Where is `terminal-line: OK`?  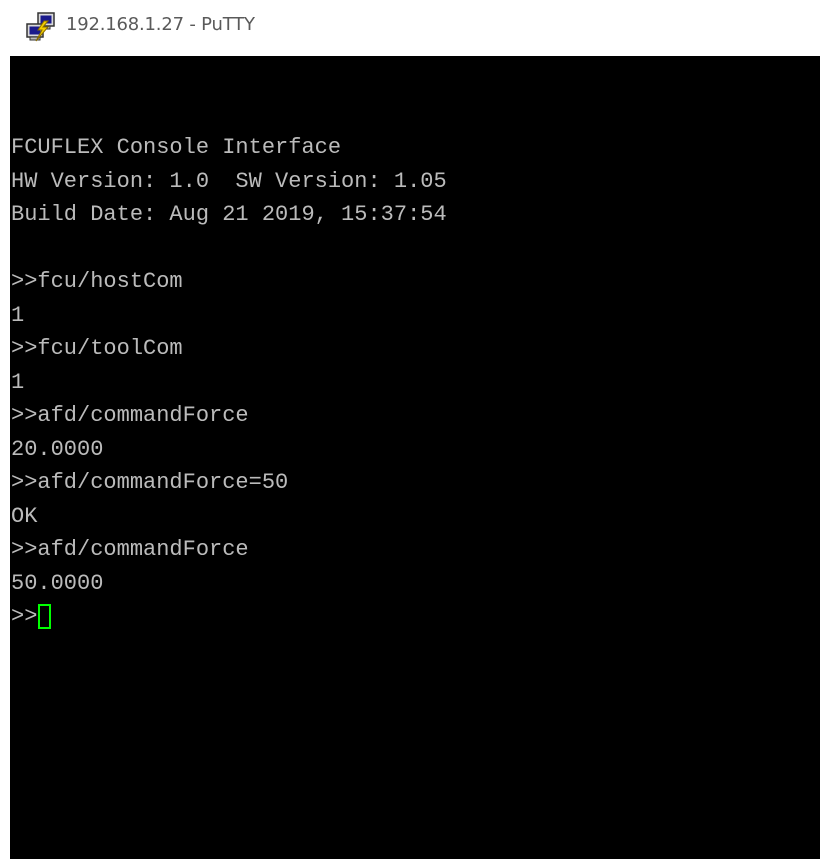 terminal-line: OK is located at coordinates (24, 516).